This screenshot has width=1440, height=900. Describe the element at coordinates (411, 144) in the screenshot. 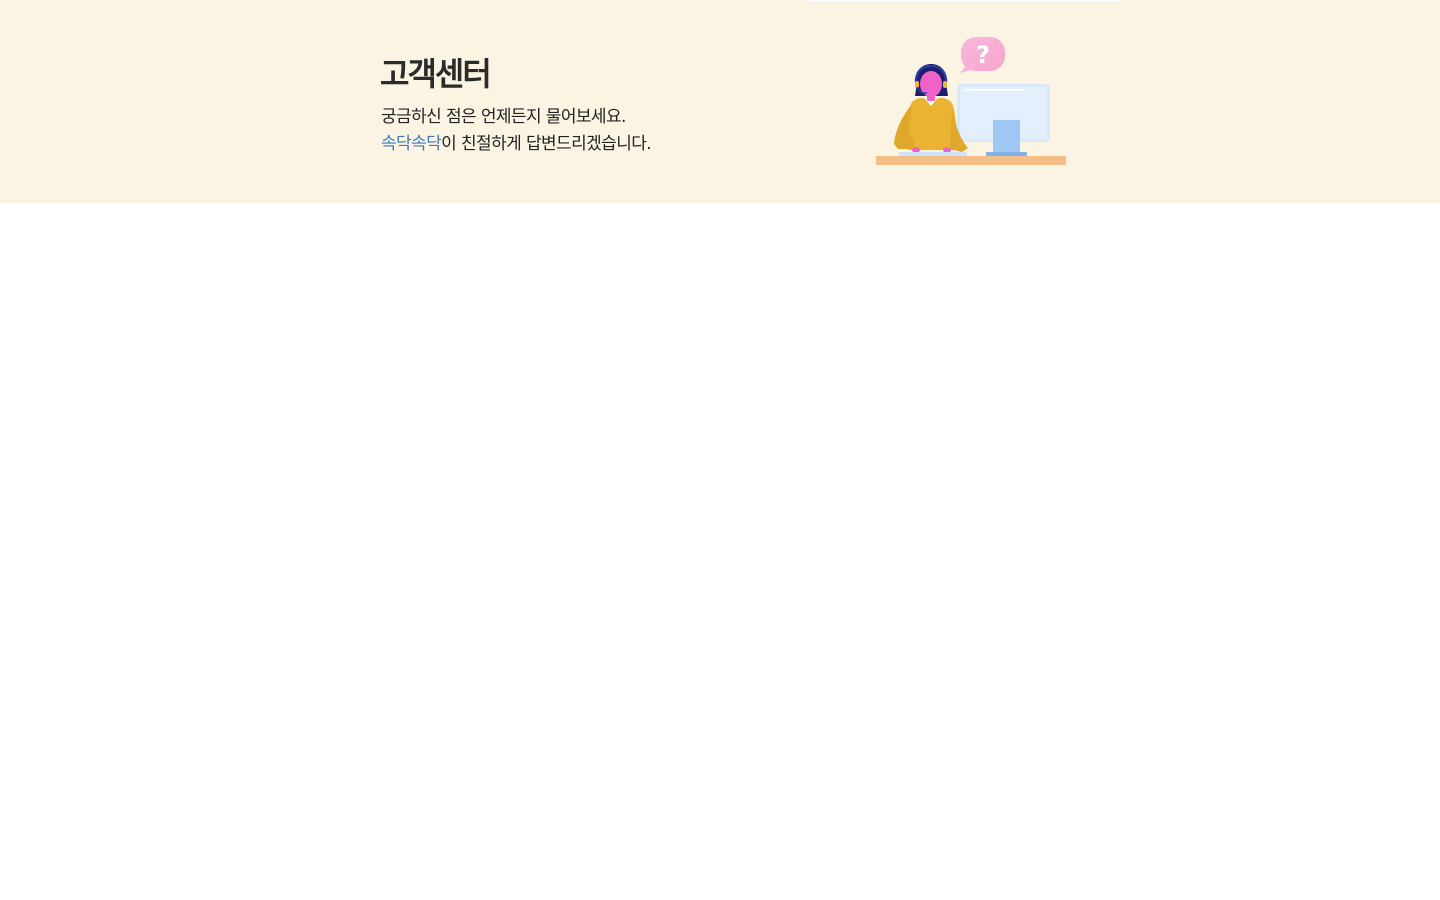

I see `service-name-highlight: 속닥속닥` at that location.